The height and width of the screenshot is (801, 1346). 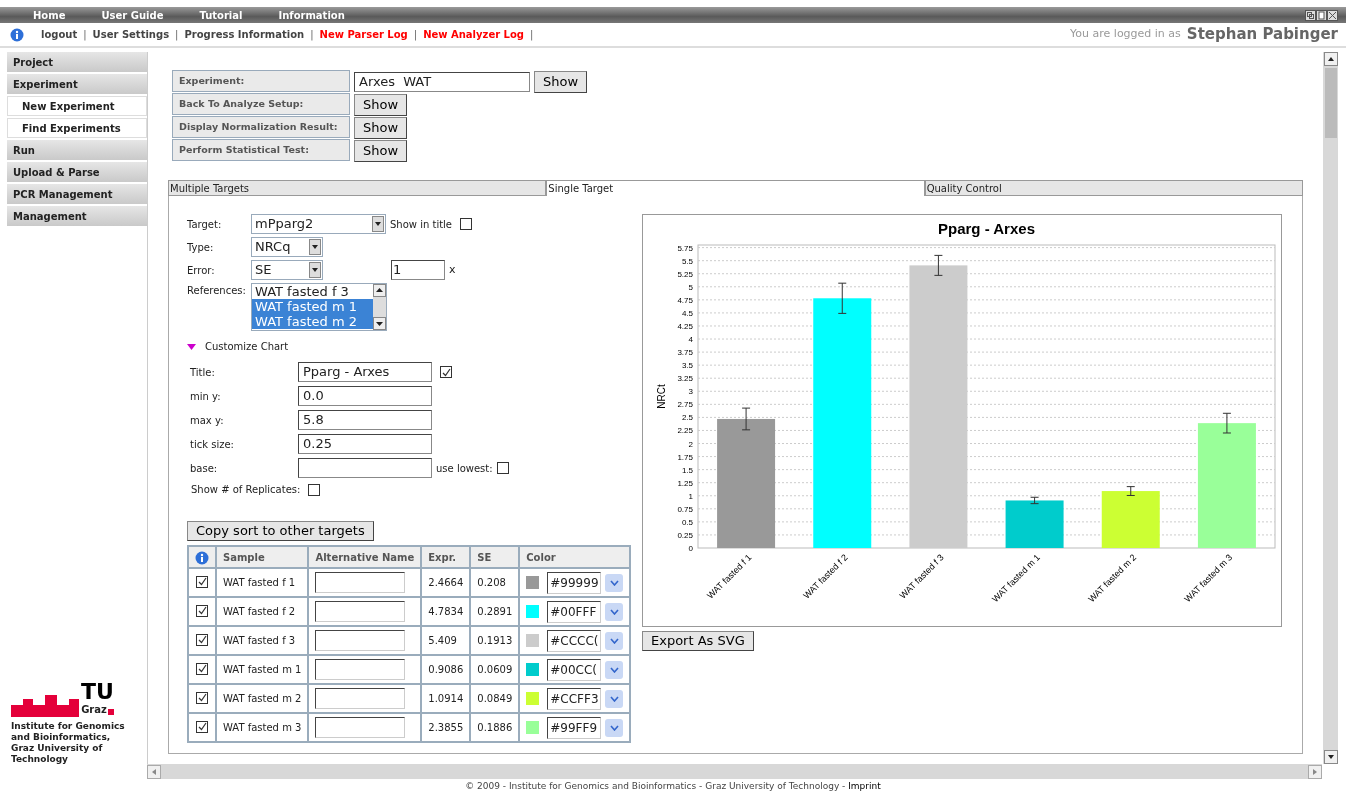 What do you see at coordinates (262, 727) in the screenshot?
I see `table-cell: WAT fasted m 3` at bounding box center [262, 727].